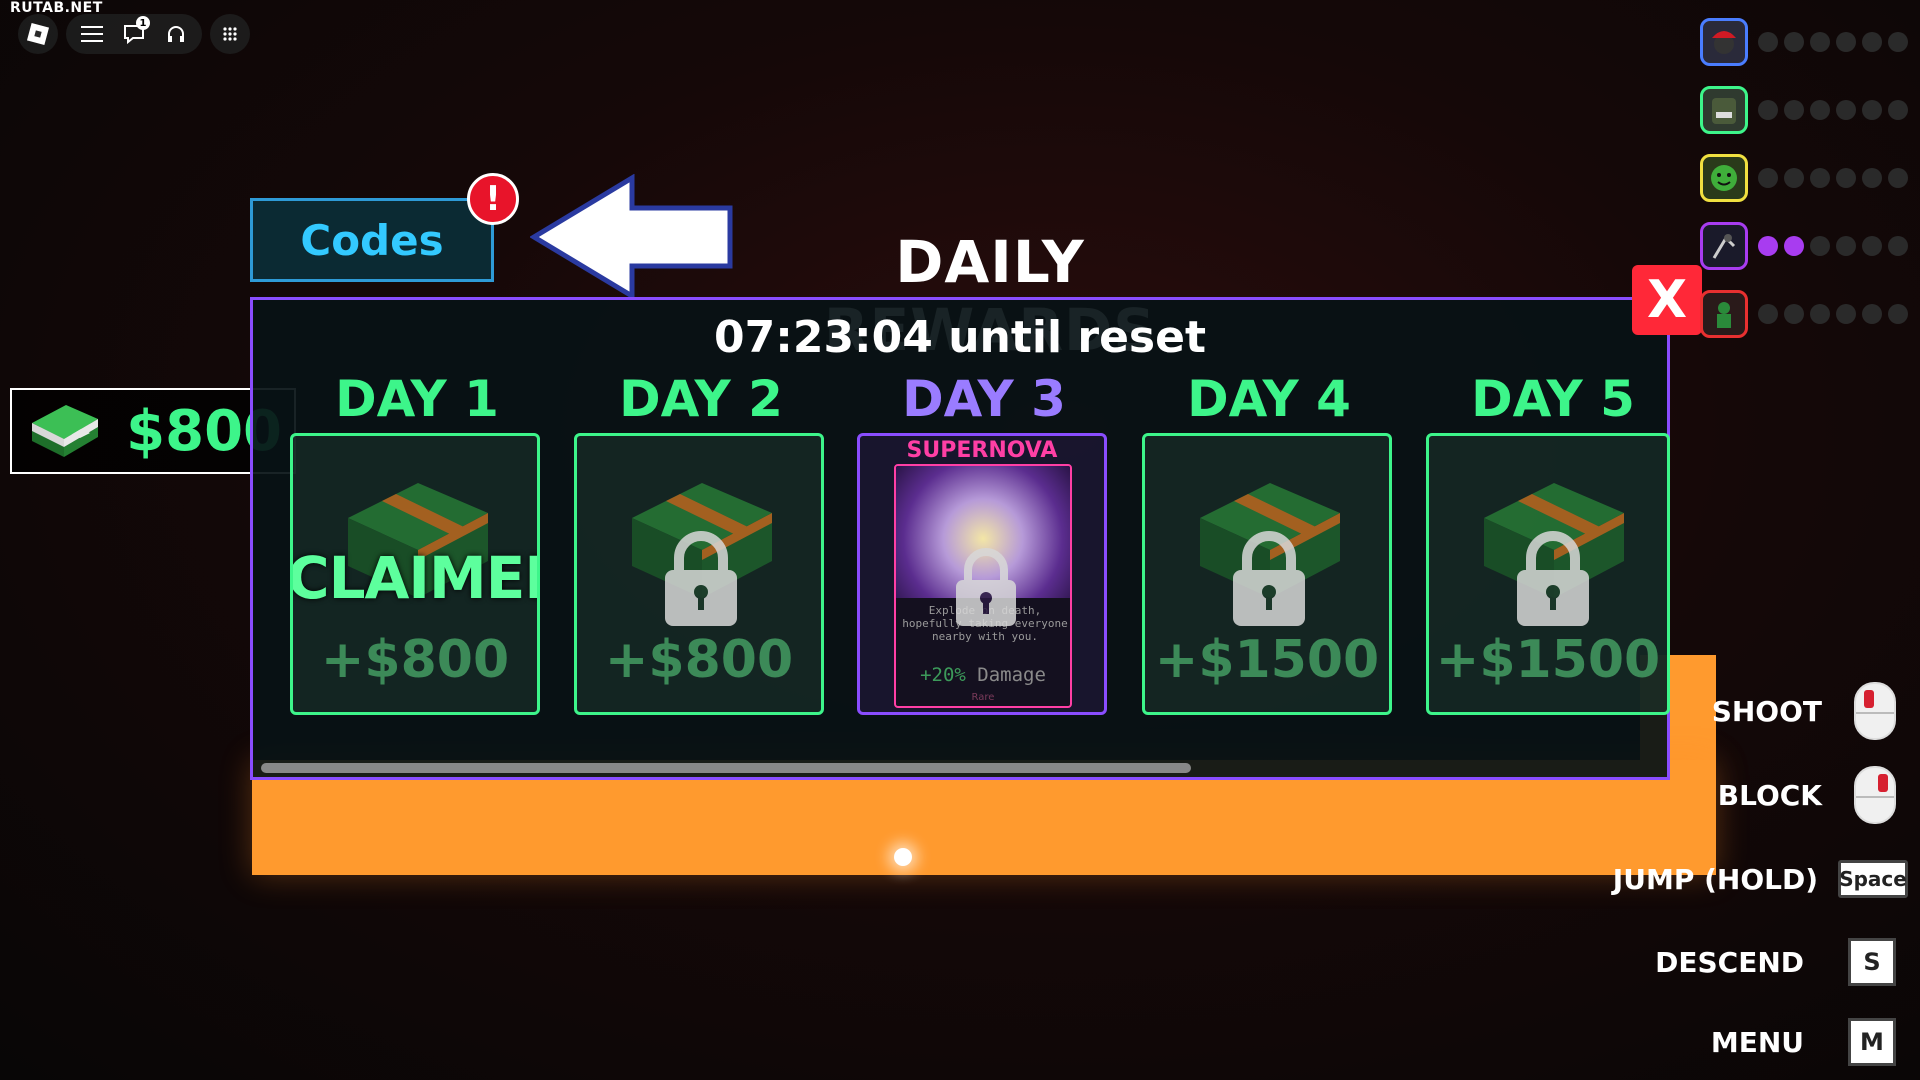  Describe the element at coordinates (1872, 1042) in the screenshot. I see `m-key: M` at that location.